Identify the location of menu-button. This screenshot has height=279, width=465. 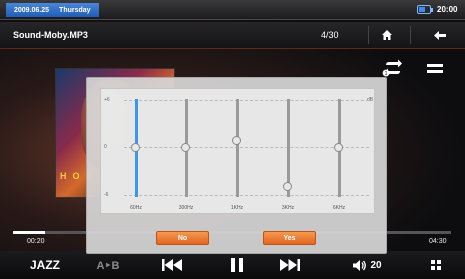
(435, 68).